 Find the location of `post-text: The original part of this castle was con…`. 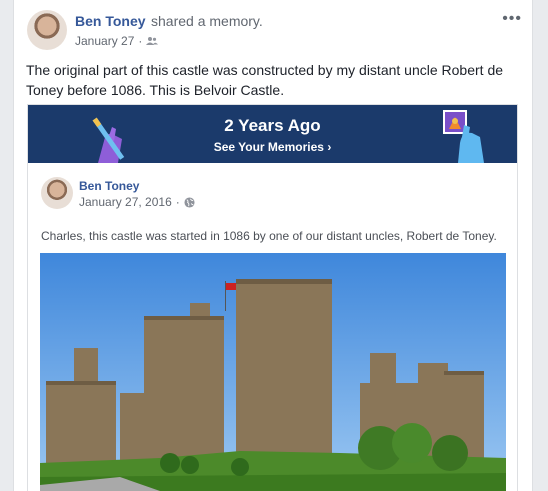

post-text: The original part of this castle was con… is located at coordinates (265, 80).